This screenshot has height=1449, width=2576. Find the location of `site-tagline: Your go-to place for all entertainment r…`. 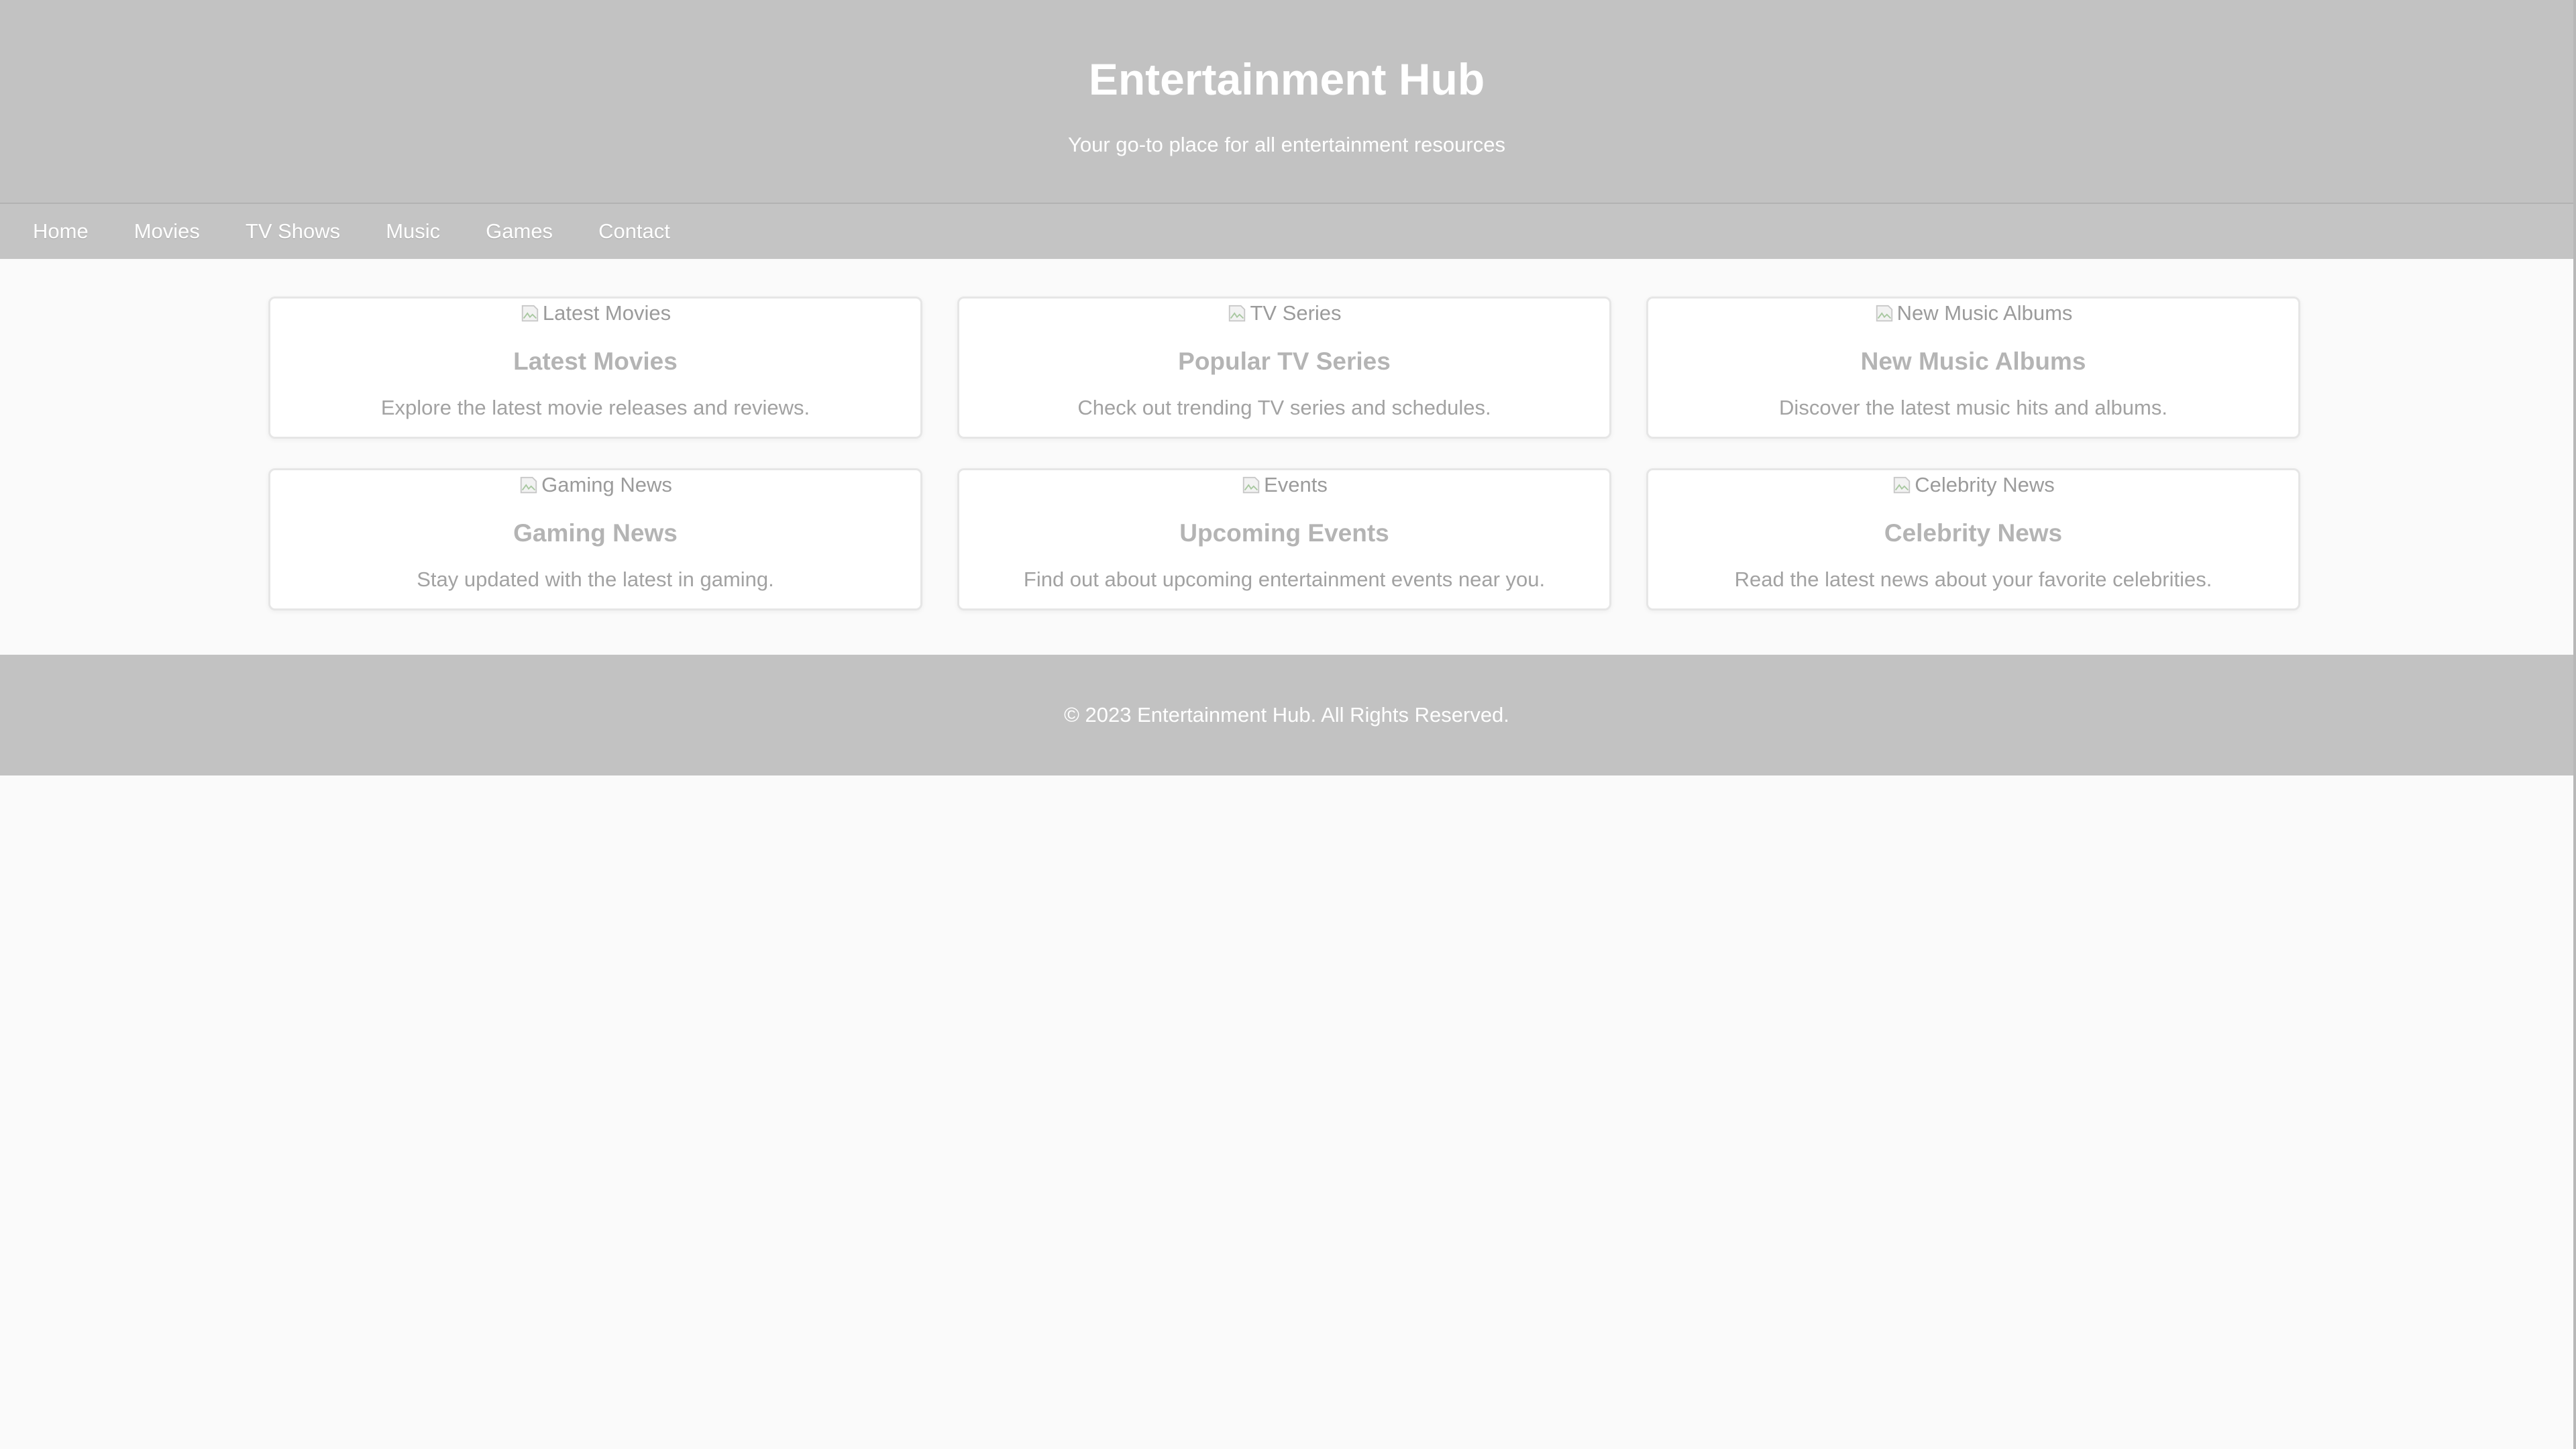

site-tagline: Your go-to place for all entertainment r… is located at coordinates (1286, 144).